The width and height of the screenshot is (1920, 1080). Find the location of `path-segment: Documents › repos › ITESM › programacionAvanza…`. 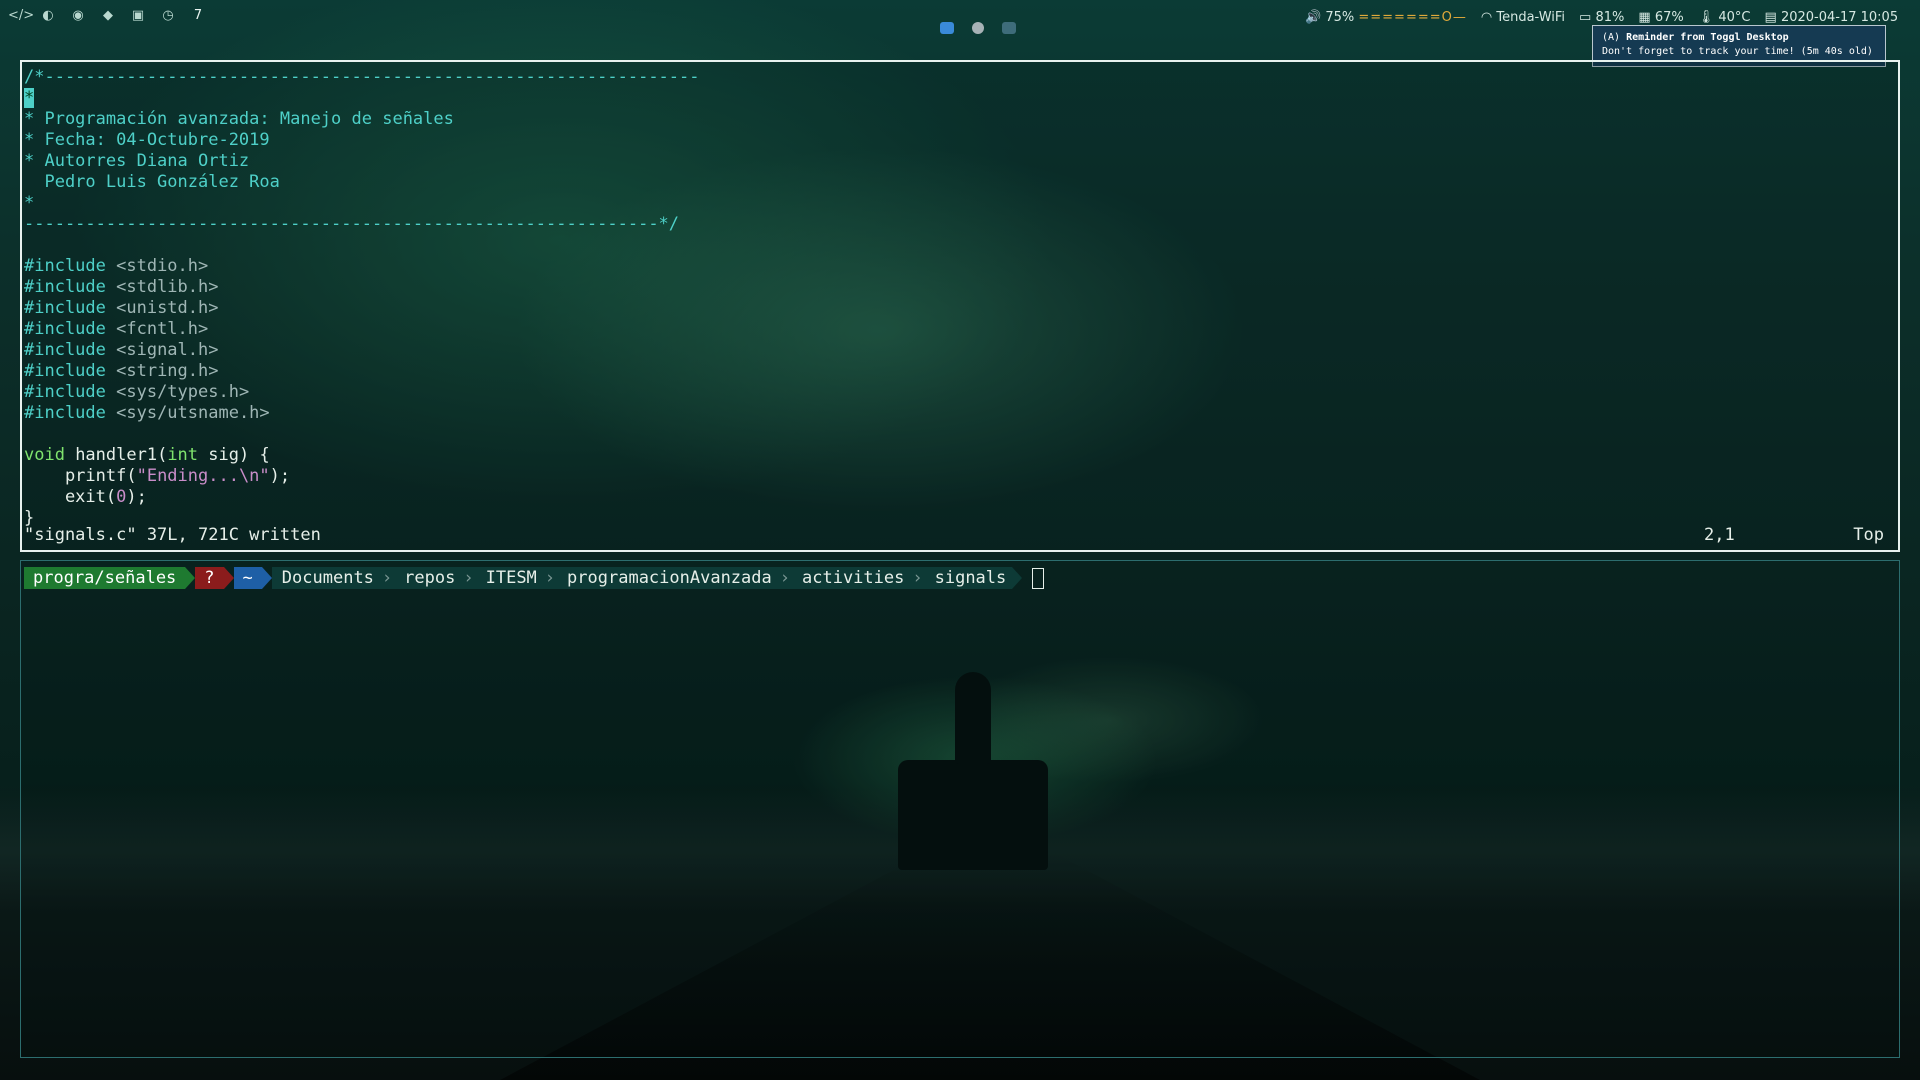

path-segment: Documents › repos › ITESM › programacionAvanza… is located at coordinates (642, 578).